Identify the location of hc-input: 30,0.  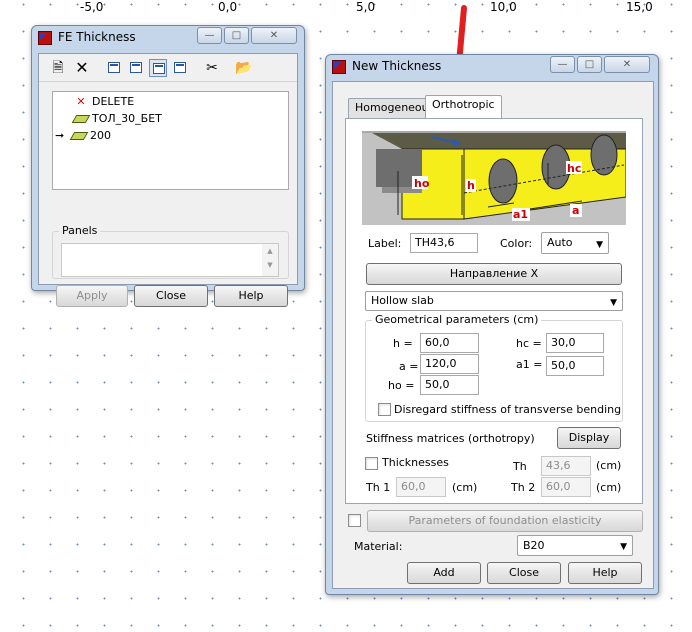
(575, 343).